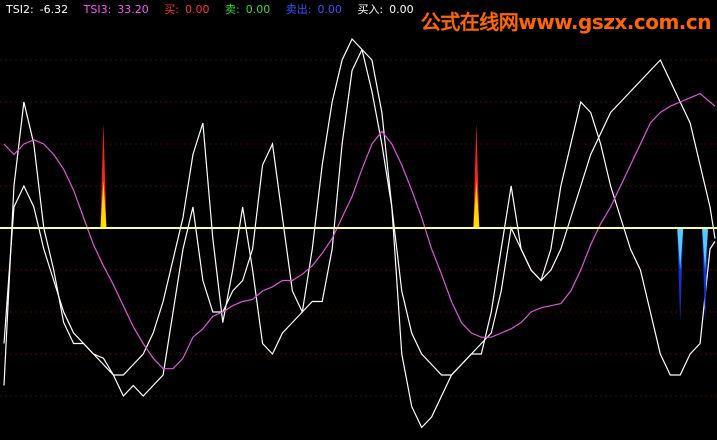 Image resolution: width=717 pixels, height=440 pixels. What do you see at coordinates (97, 9) in the screenshot?
I see `header-label: TSI3:` at bounding box center [97, 9].